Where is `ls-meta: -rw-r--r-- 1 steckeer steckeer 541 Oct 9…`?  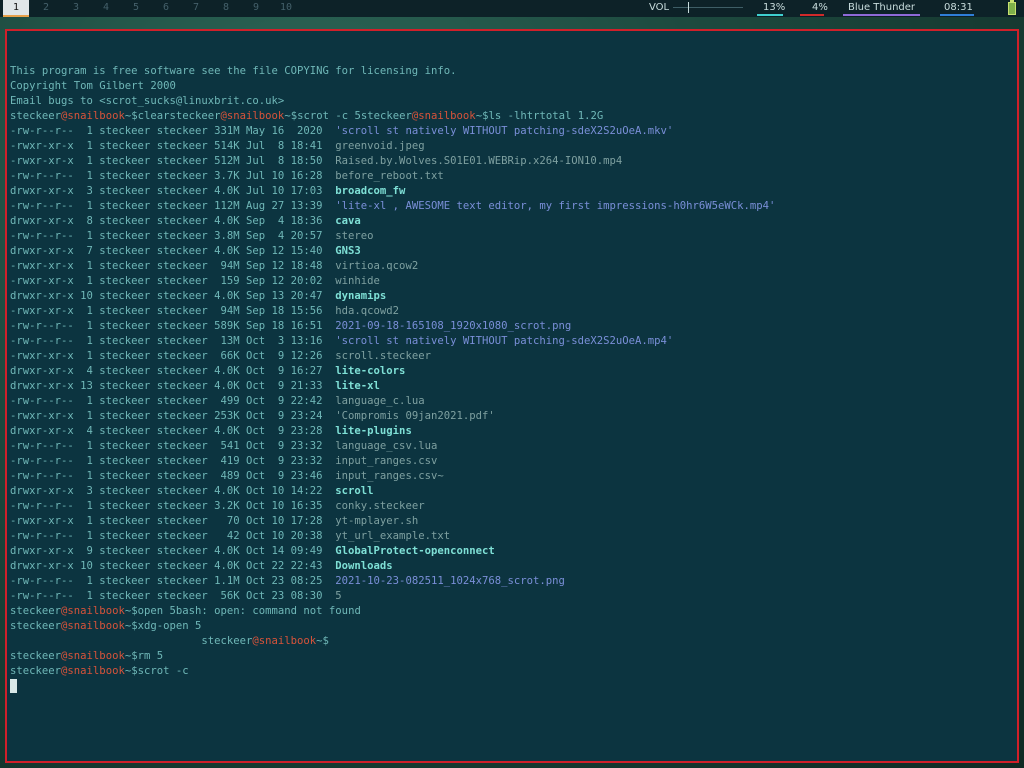
ls-meta: -rw-r--r-- 1 steckeer steckeer 541 Oct 9… is located at coordinates (173, 446).